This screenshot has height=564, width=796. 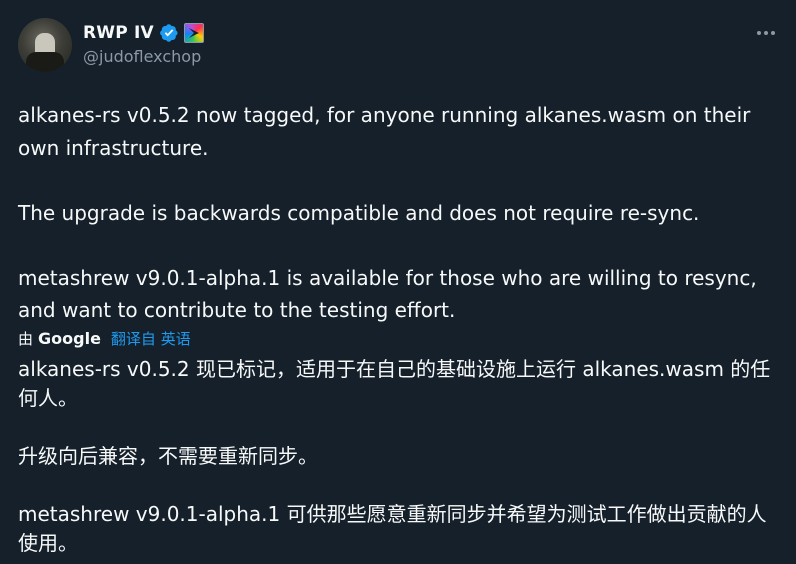 What do you see at coordinates (151, 338) in the screenshot?
I see `translated-from-link: 翻译自 英语` at bounding box center [151, 338].